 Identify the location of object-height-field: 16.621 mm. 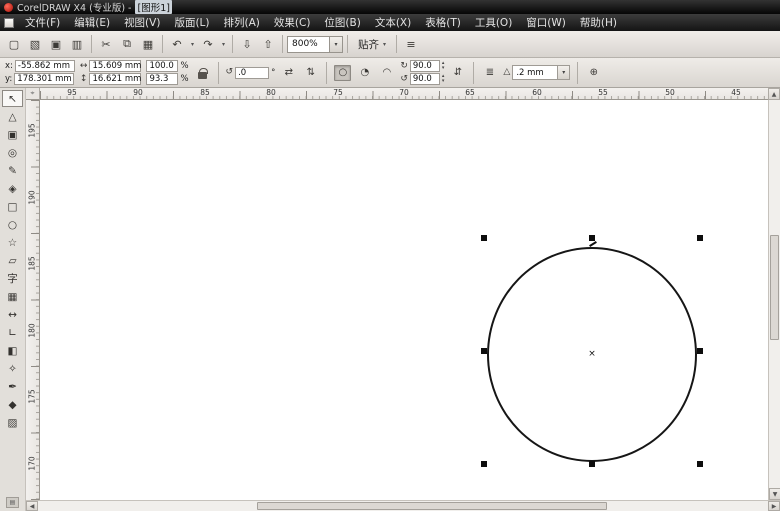
(115, 79).